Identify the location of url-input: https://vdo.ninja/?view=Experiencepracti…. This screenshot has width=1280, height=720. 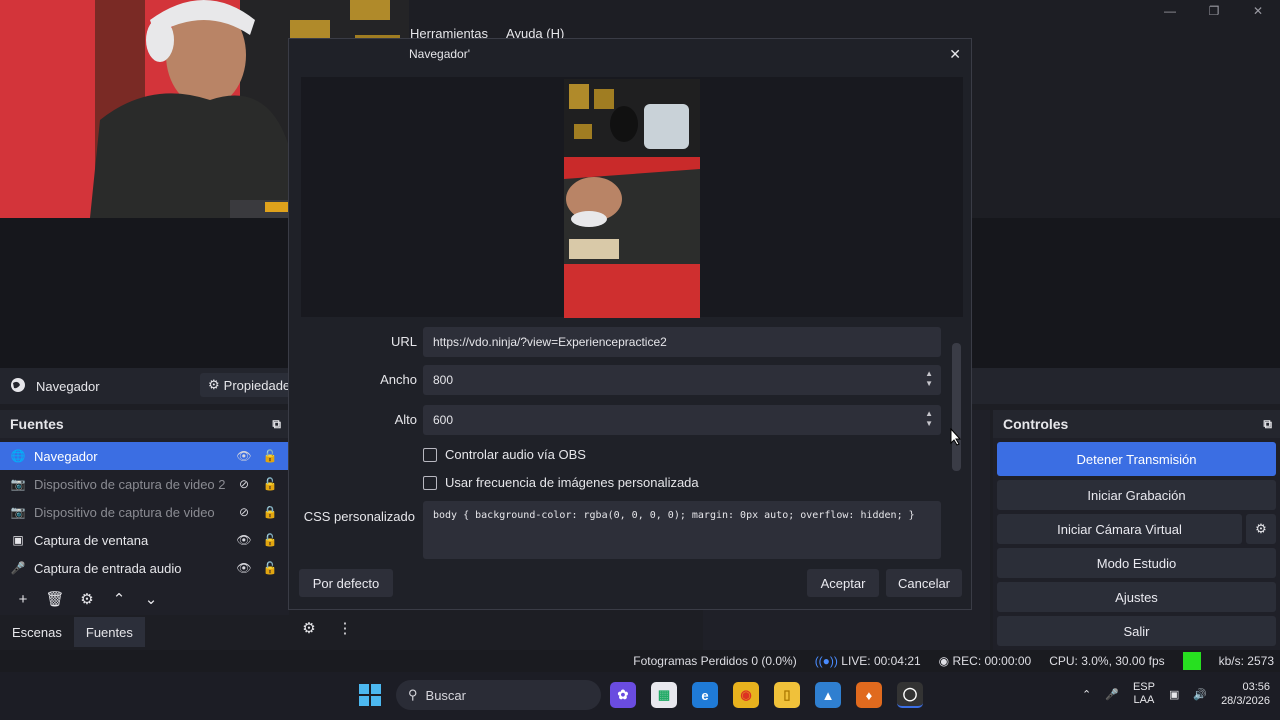
(682, 342).